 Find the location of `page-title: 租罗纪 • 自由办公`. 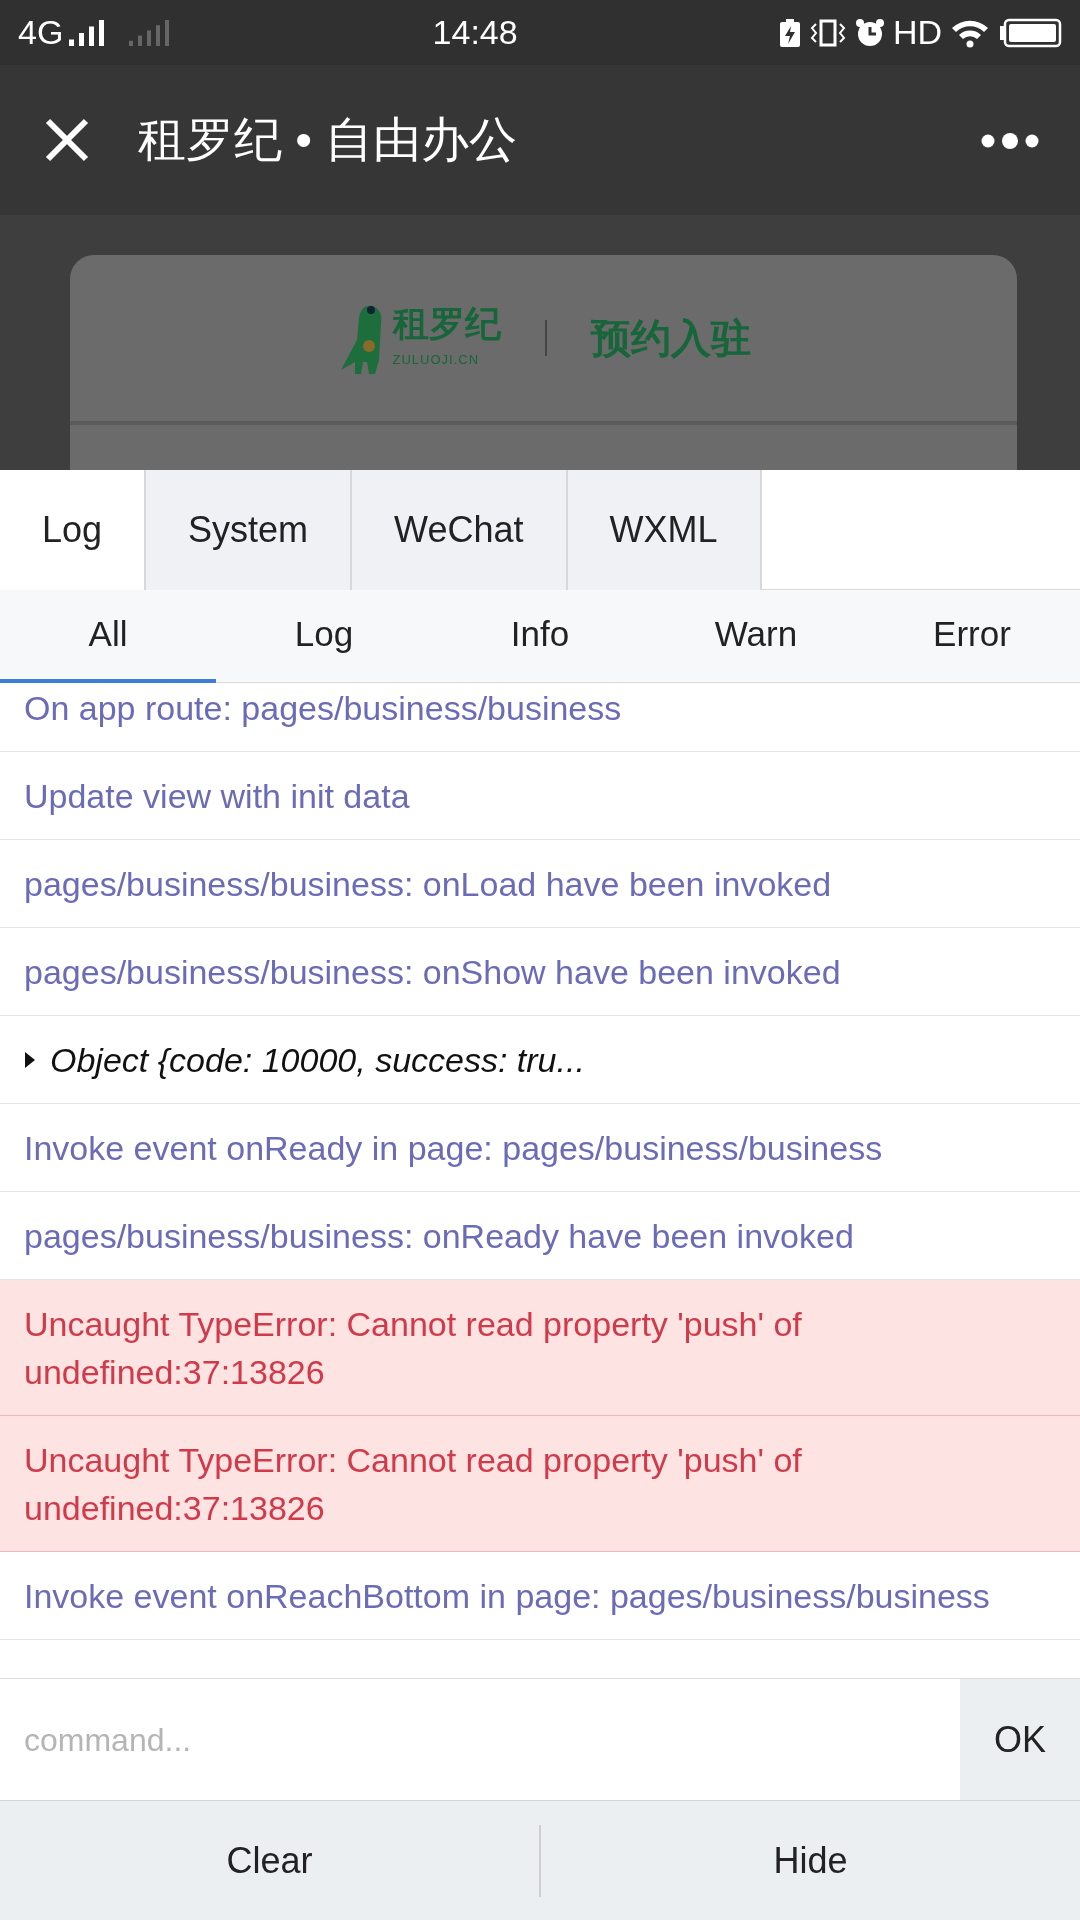

page-title: 租罗纪 • 自由办公 is located at coordinates (328, 140).